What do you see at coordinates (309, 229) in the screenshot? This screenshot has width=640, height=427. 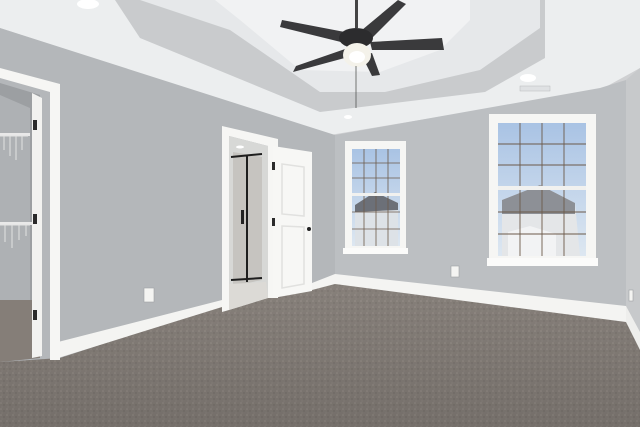 I see `door-knob` at bounding box center [309, 229].